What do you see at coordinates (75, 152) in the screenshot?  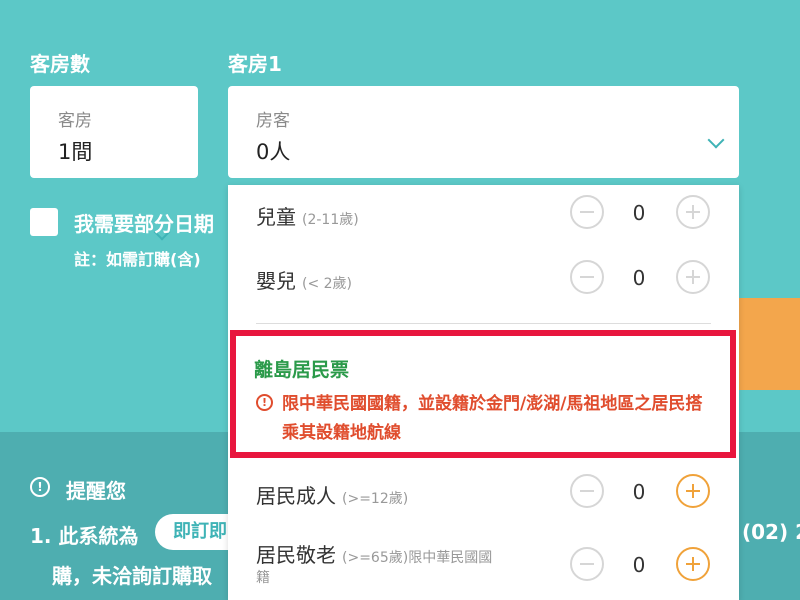 I see `room-count-value: 1間` at bounding box center [75, 152].